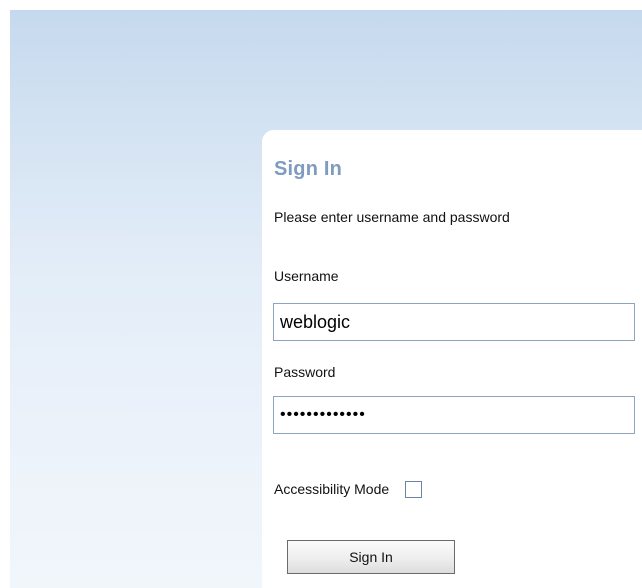 This screenshot has height=588, width=642. Describe the element at coordinates (308, 169) in the screenshot. I see `page-title: Sign In` at that location.